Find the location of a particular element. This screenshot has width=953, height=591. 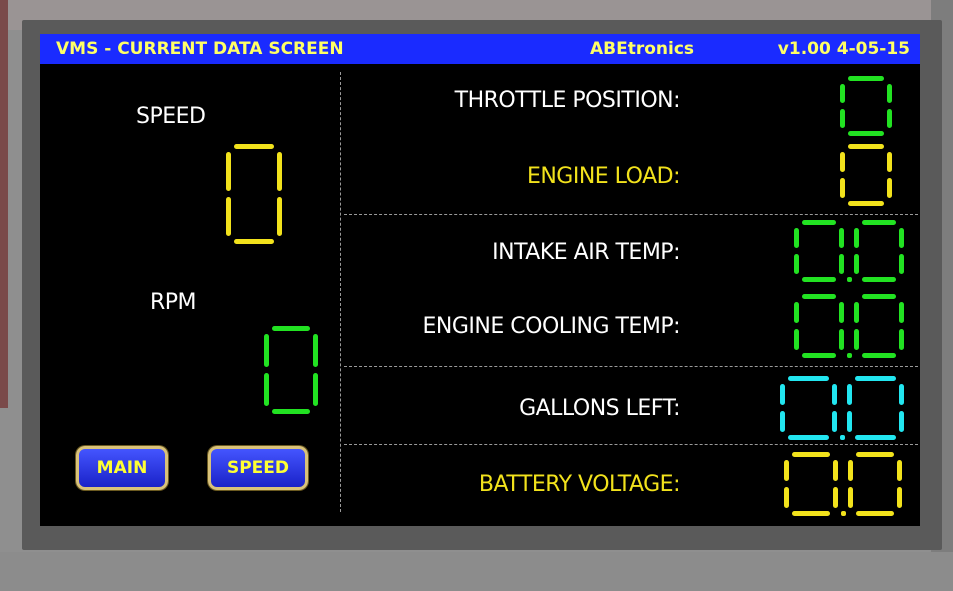

engine-cooling-temp-value is located at coordinates (849, 326).